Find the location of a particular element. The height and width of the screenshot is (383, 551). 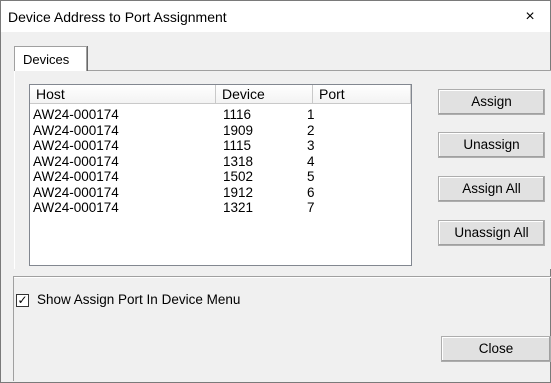

check-icon: ✓ is located at coordinates (22, 300).